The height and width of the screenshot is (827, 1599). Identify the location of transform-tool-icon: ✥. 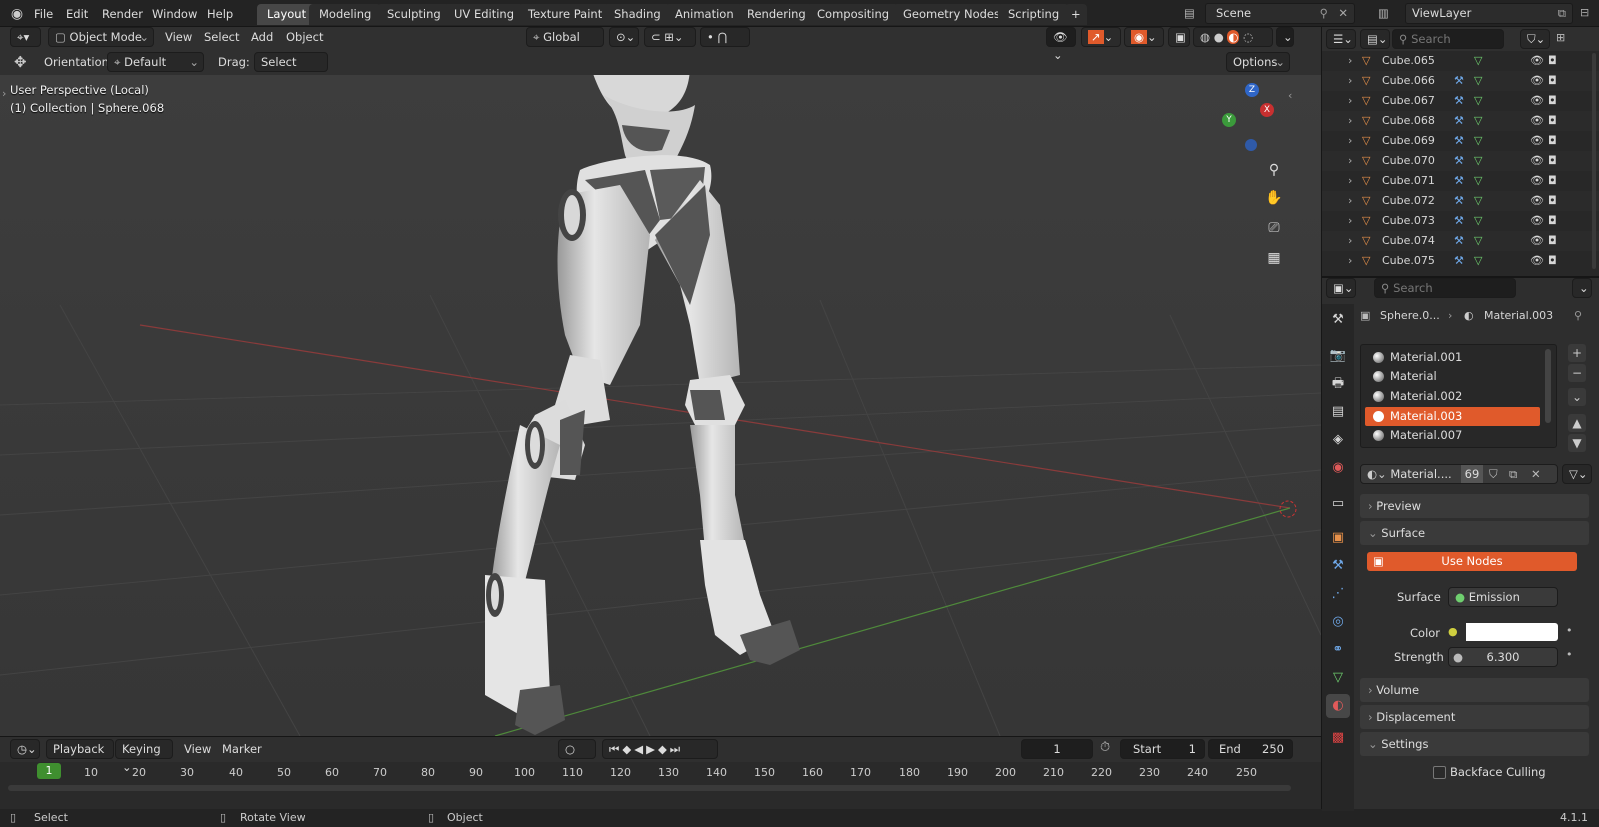
(20, 62).